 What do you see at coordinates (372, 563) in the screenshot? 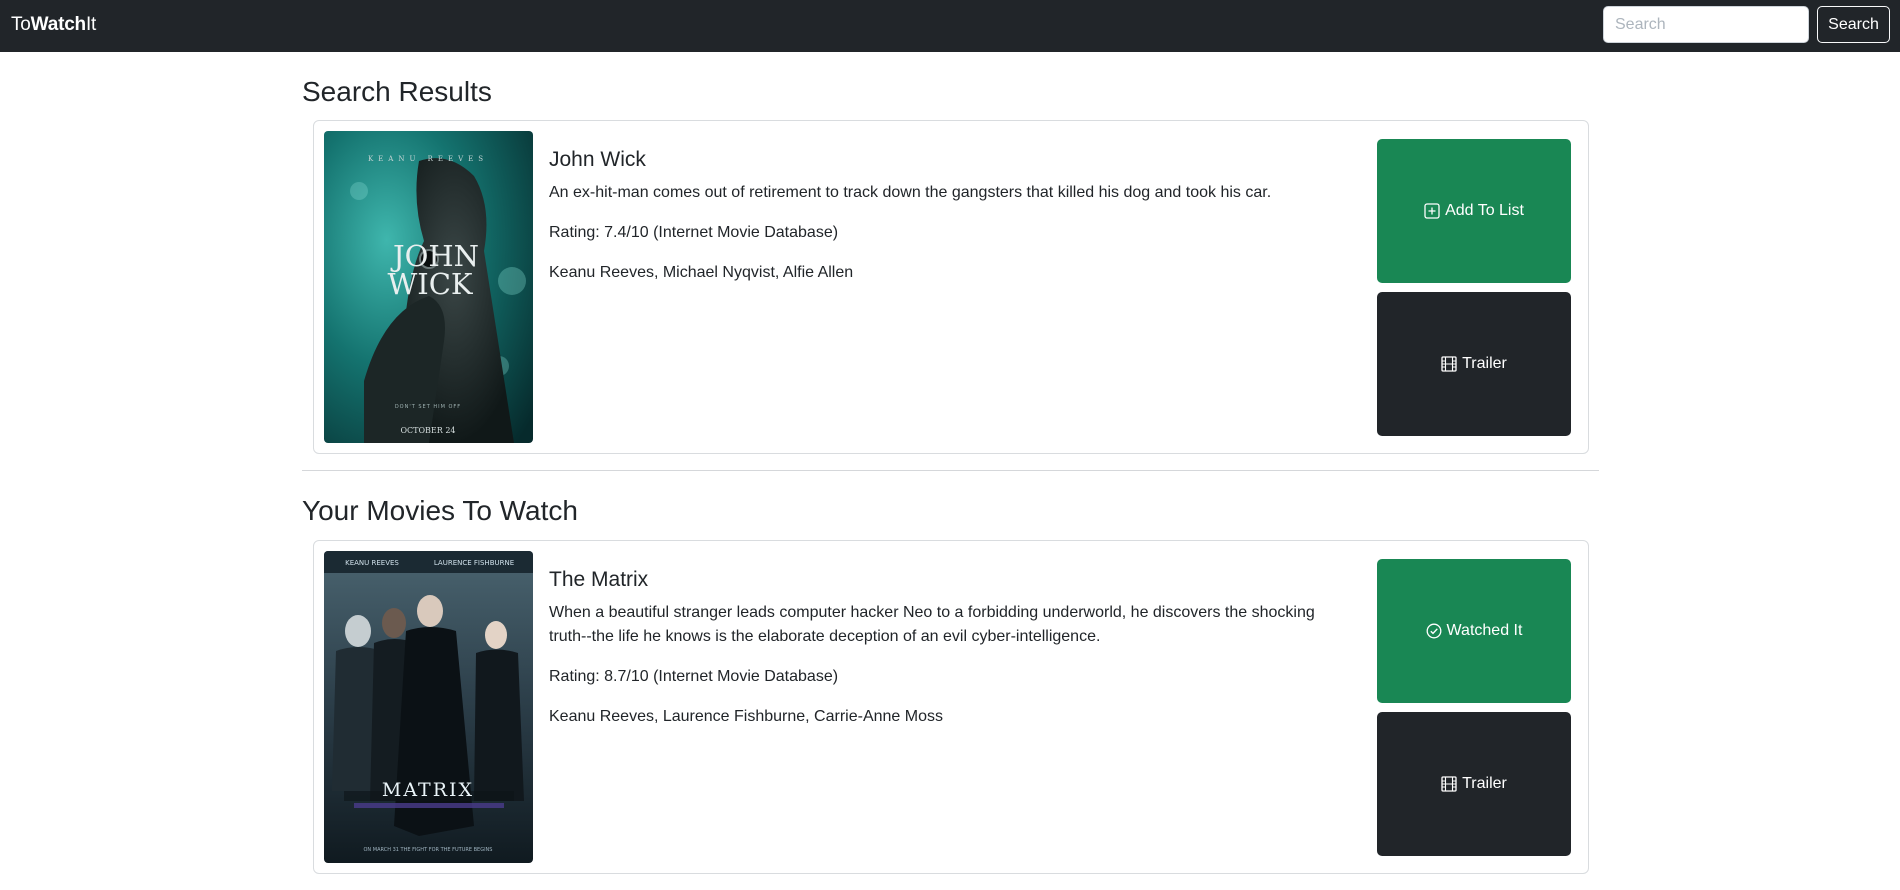
I see `poster-actor-left: KEANU REEVES` at bounding box center [372, 563].